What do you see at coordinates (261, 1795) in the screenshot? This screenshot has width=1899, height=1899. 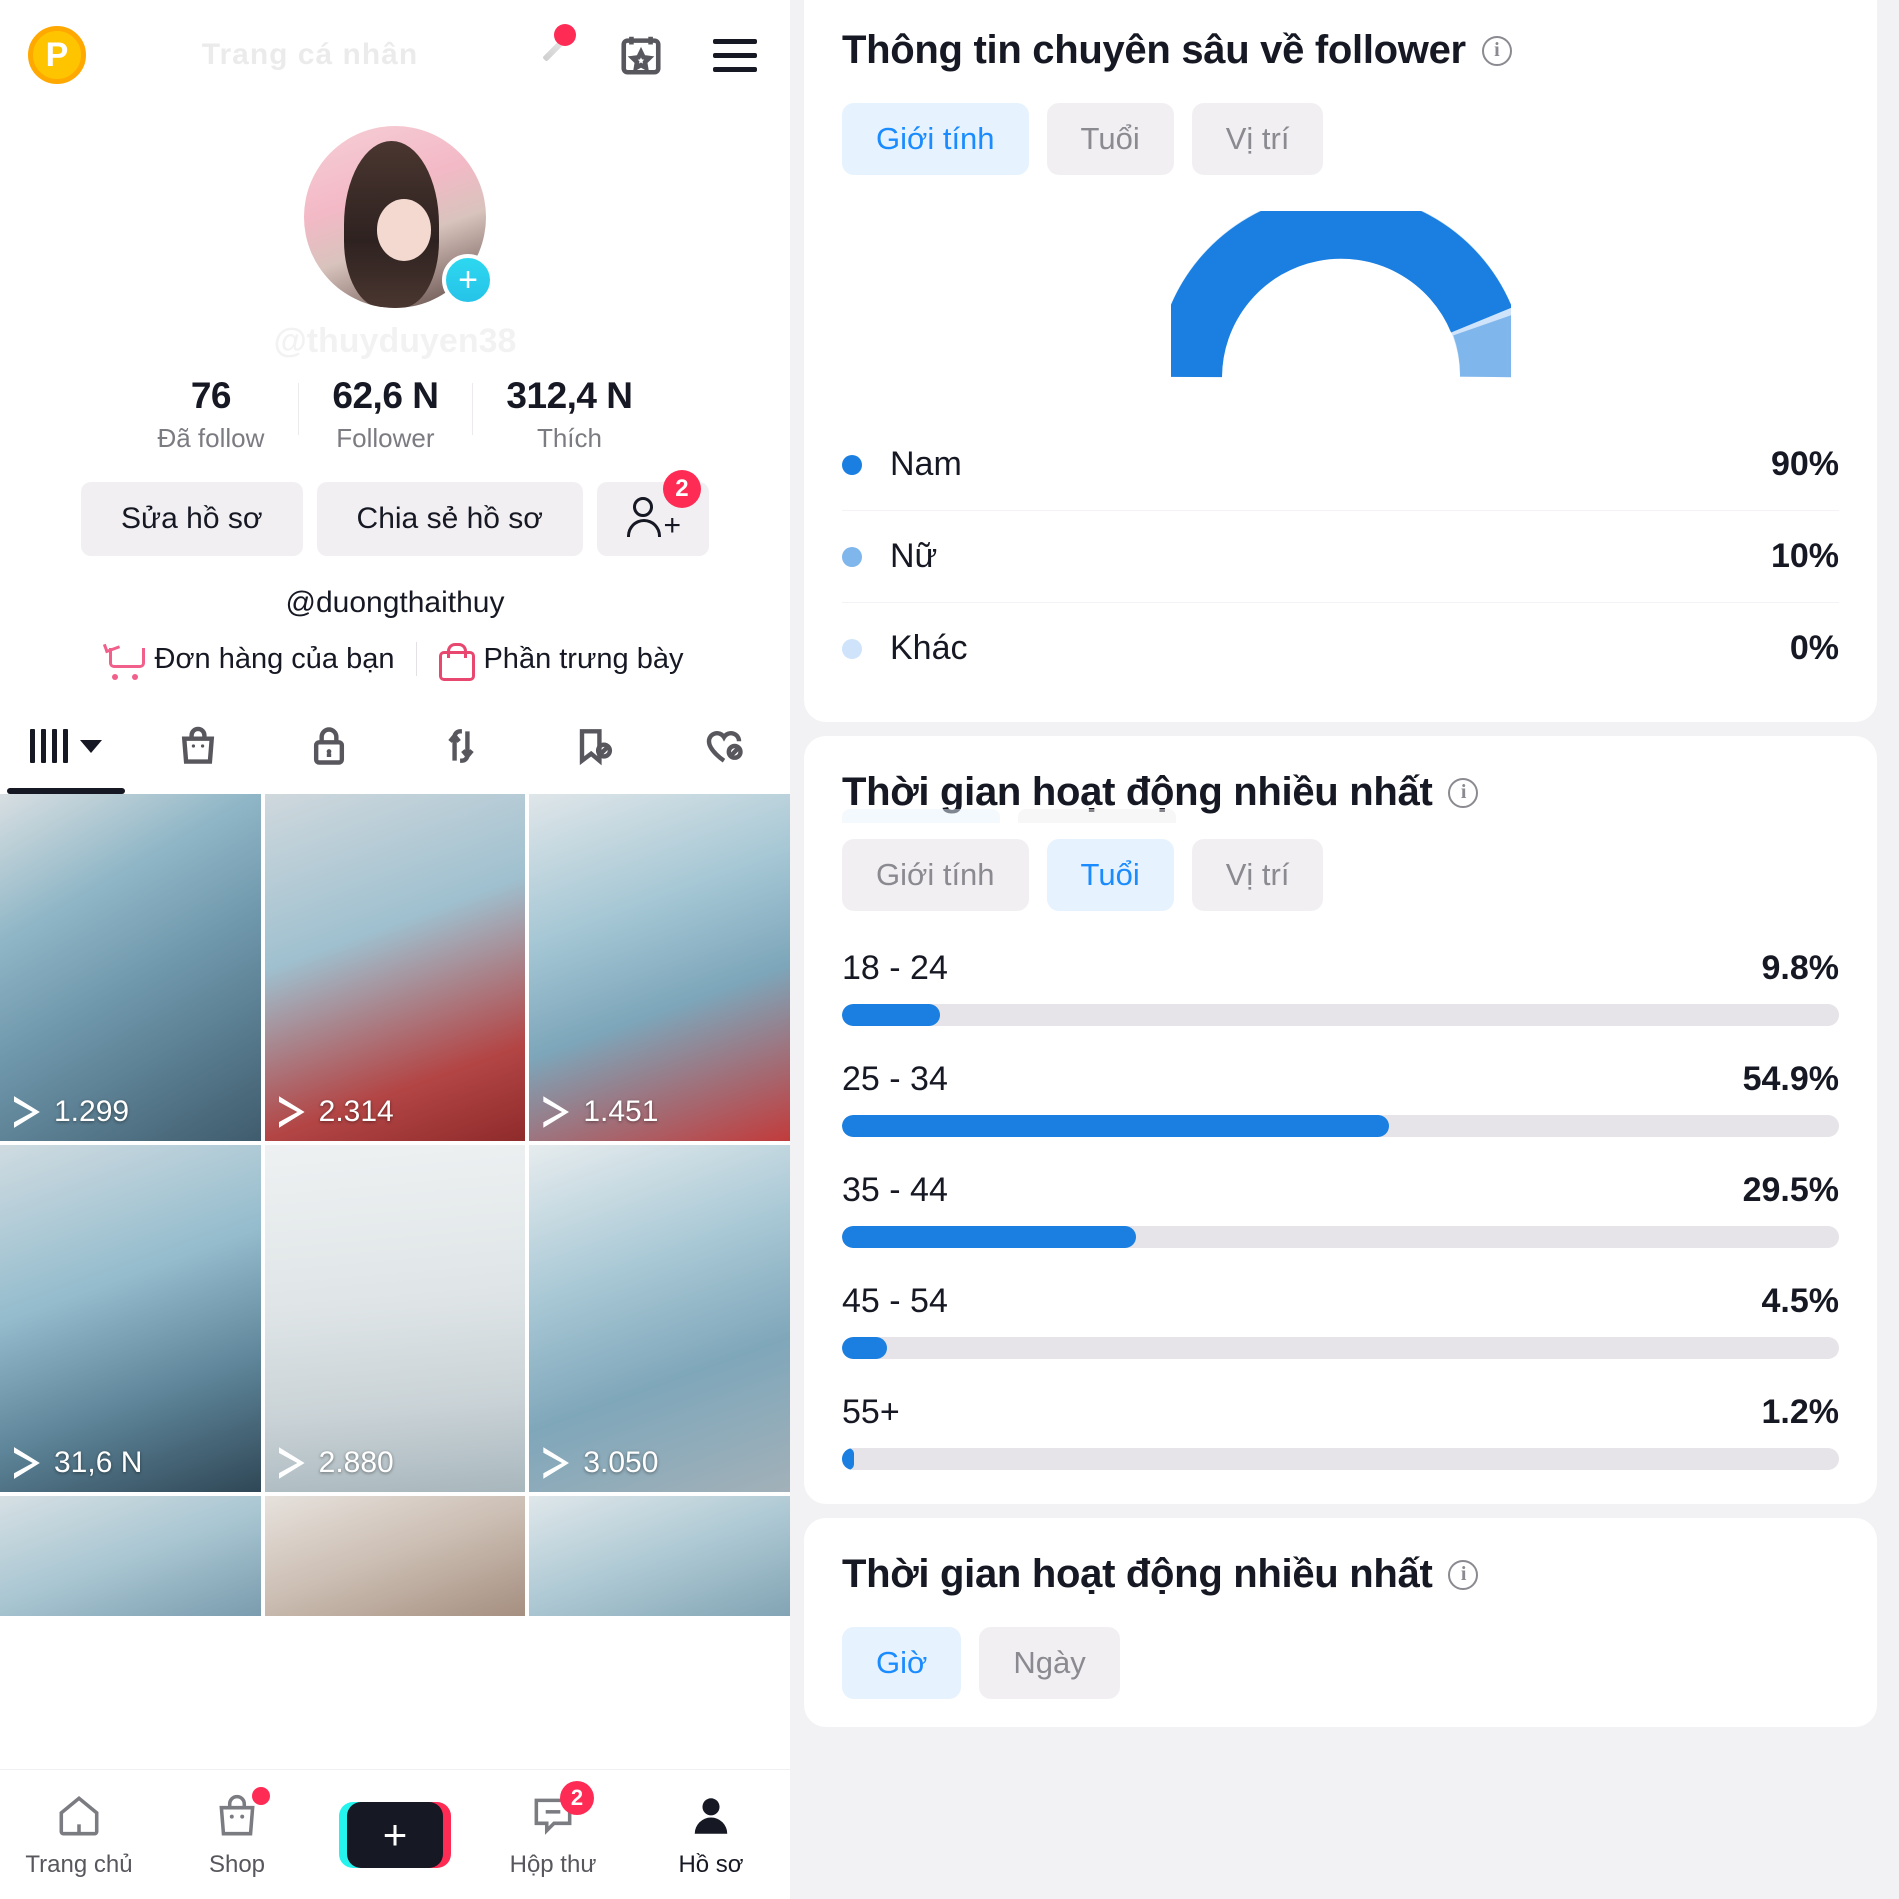 I see `shop-notification-dot` at bounding box center [261, 1795].